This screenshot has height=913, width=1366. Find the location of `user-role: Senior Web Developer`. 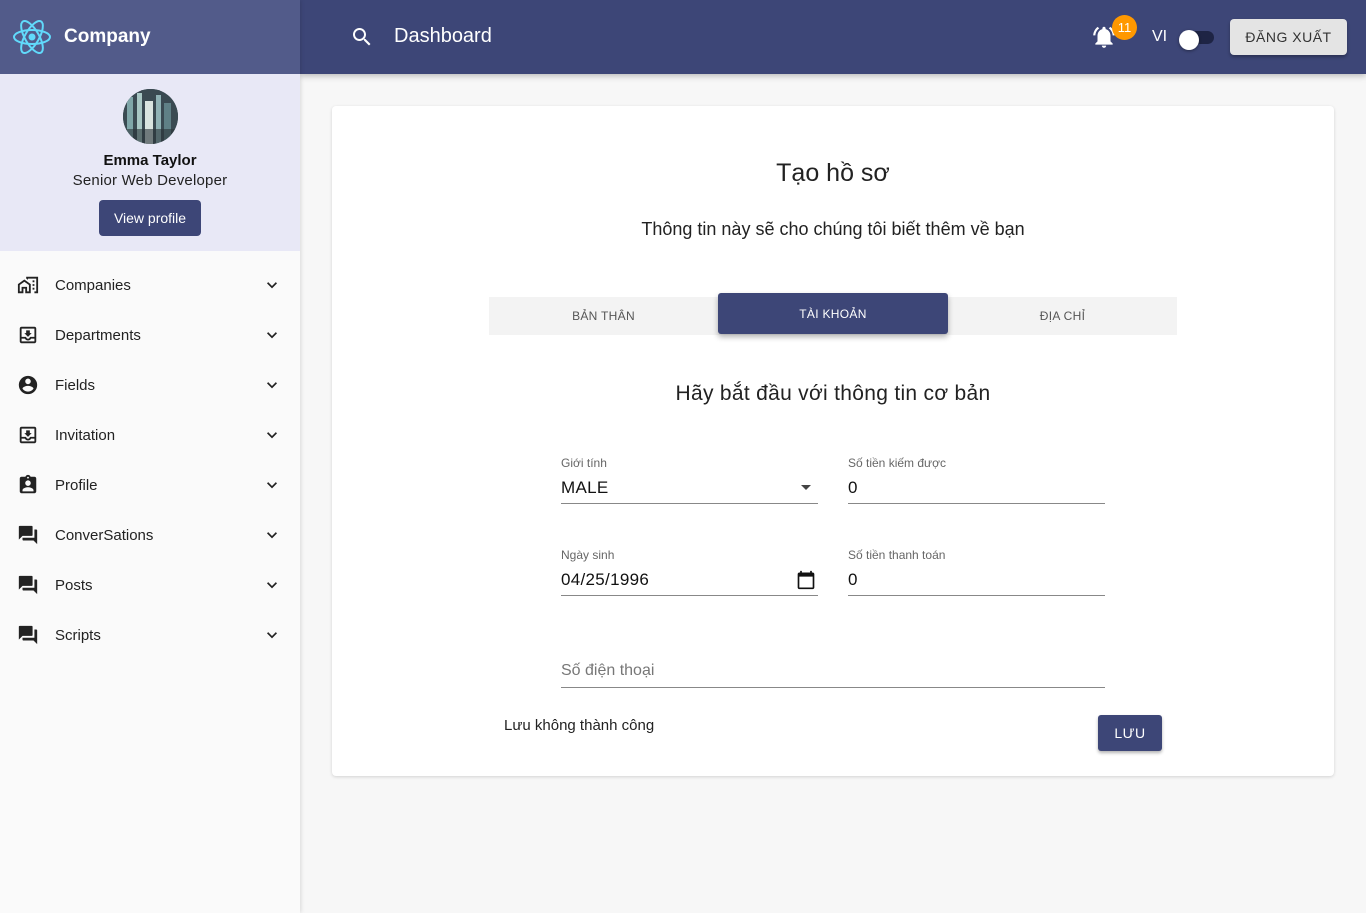

user-role: Senior Web Developer is located at coordinates (150, 180).